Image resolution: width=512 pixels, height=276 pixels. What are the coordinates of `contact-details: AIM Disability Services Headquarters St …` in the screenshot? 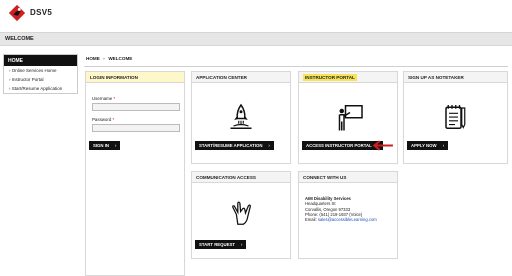 It's located at (341, 209).